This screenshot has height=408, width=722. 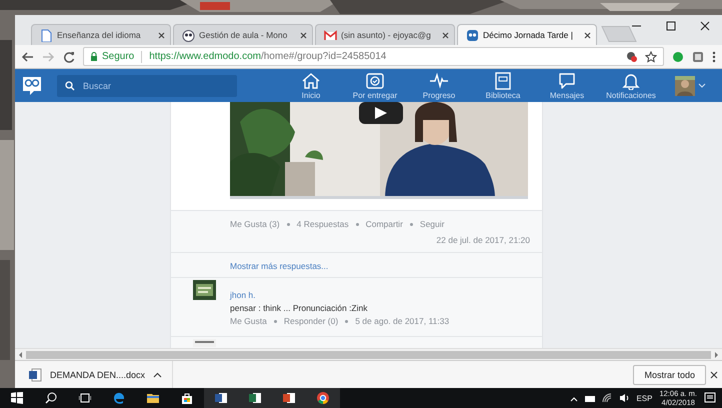 I want to click on notifications-icon, so click(x=710, y=398).